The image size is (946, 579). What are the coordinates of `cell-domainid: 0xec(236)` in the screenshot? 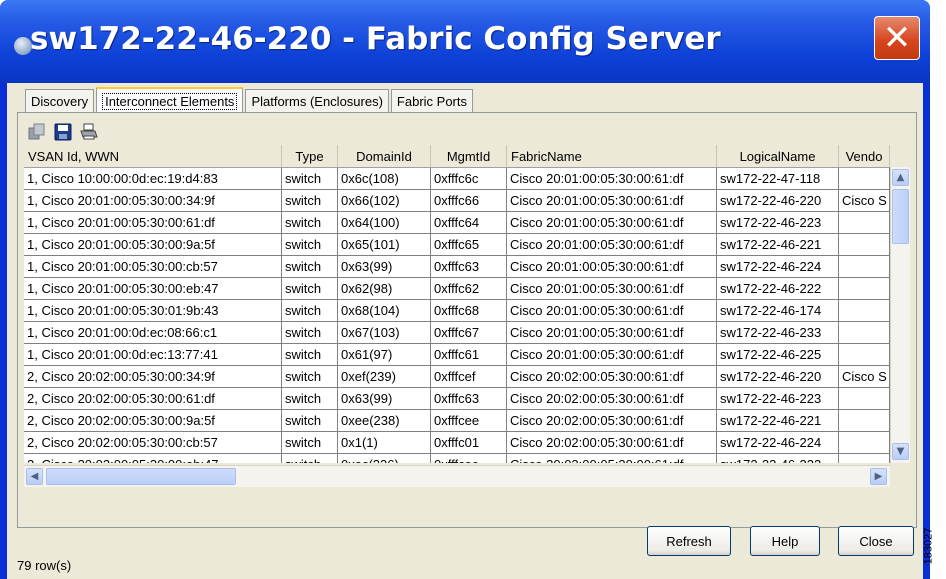 It's located at (384, 458).